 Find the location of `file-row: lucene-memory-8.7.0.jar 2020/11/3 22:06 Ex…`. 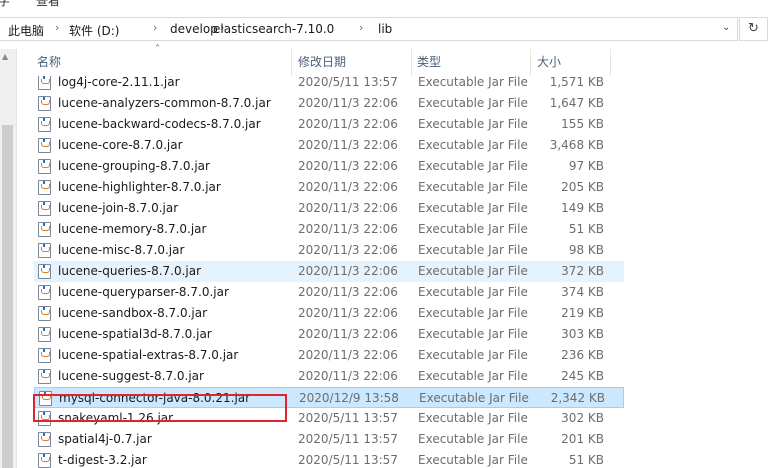

file-row: lucene-memory-8.7.0.jar 2020/11/3 22:06 Ex… is located at coordinates (329, 229).